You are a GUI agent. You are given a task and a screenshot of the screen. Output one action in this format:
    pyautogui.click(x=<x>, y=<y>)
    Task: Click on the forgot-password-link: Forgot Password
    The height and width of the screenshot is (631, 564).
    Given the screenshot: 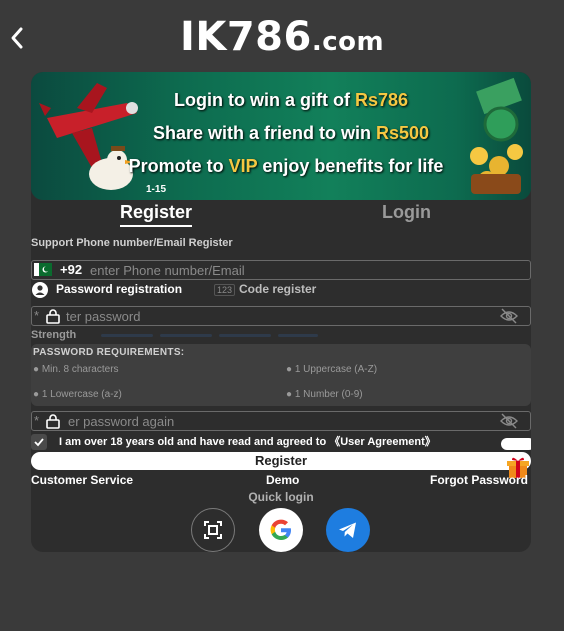 What is the action you would take?
    pyautogui.click(x=479, y=480)
    